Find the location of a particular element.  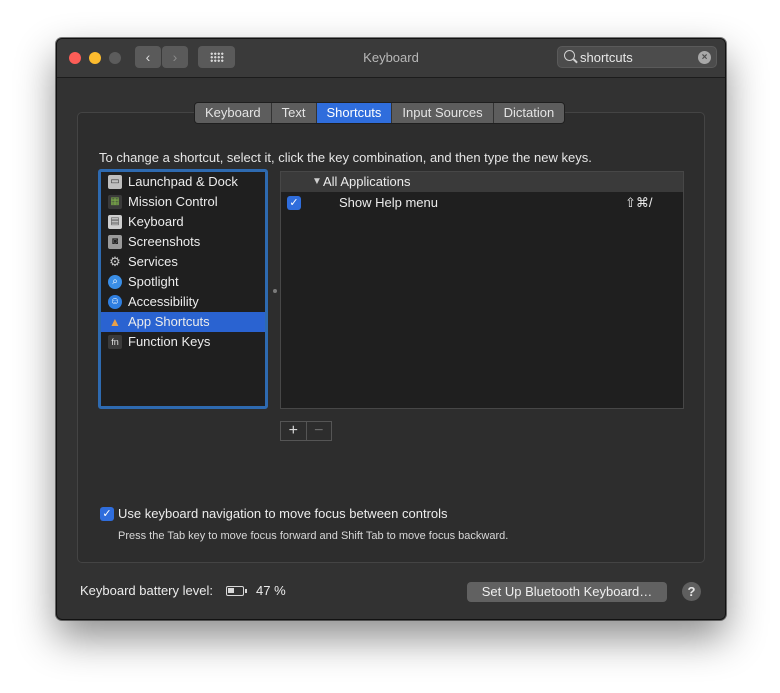

category-screenshots: ◙ Screenshots is located at coordinates (183, 242).